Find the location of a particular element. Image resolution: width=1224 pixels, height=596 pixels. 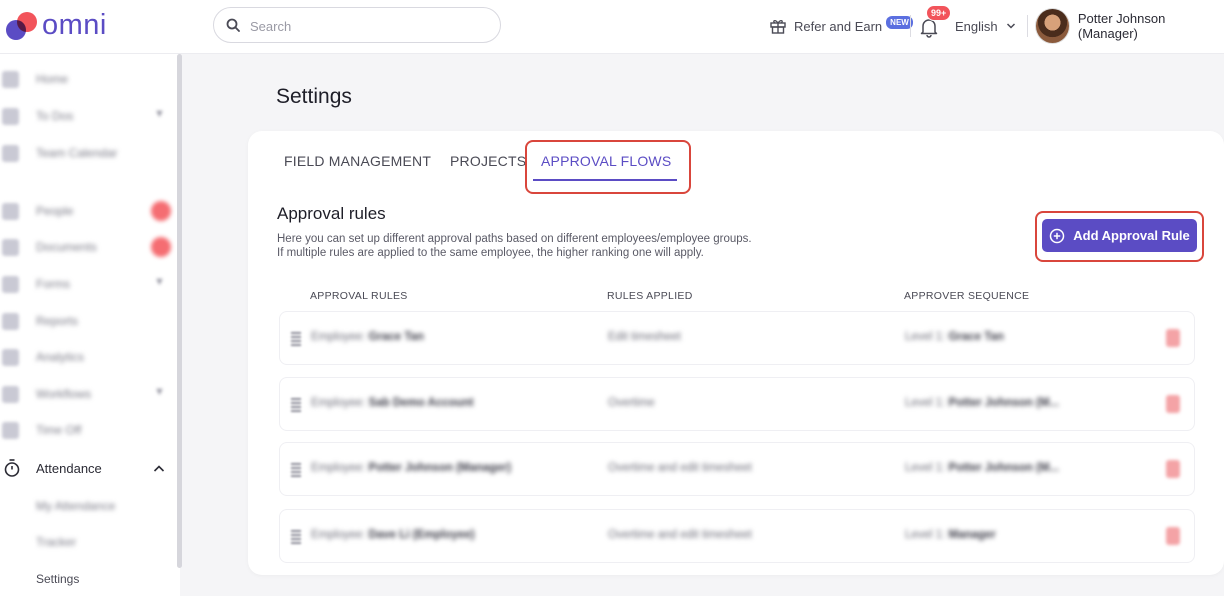

omni-logo: omni is located at coordinates (61, 26).